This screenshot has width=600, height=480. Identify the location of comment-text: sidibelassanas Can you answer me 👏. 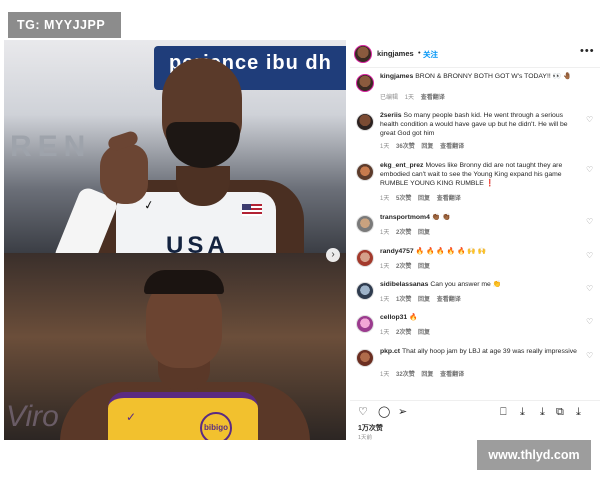
(480, 284).